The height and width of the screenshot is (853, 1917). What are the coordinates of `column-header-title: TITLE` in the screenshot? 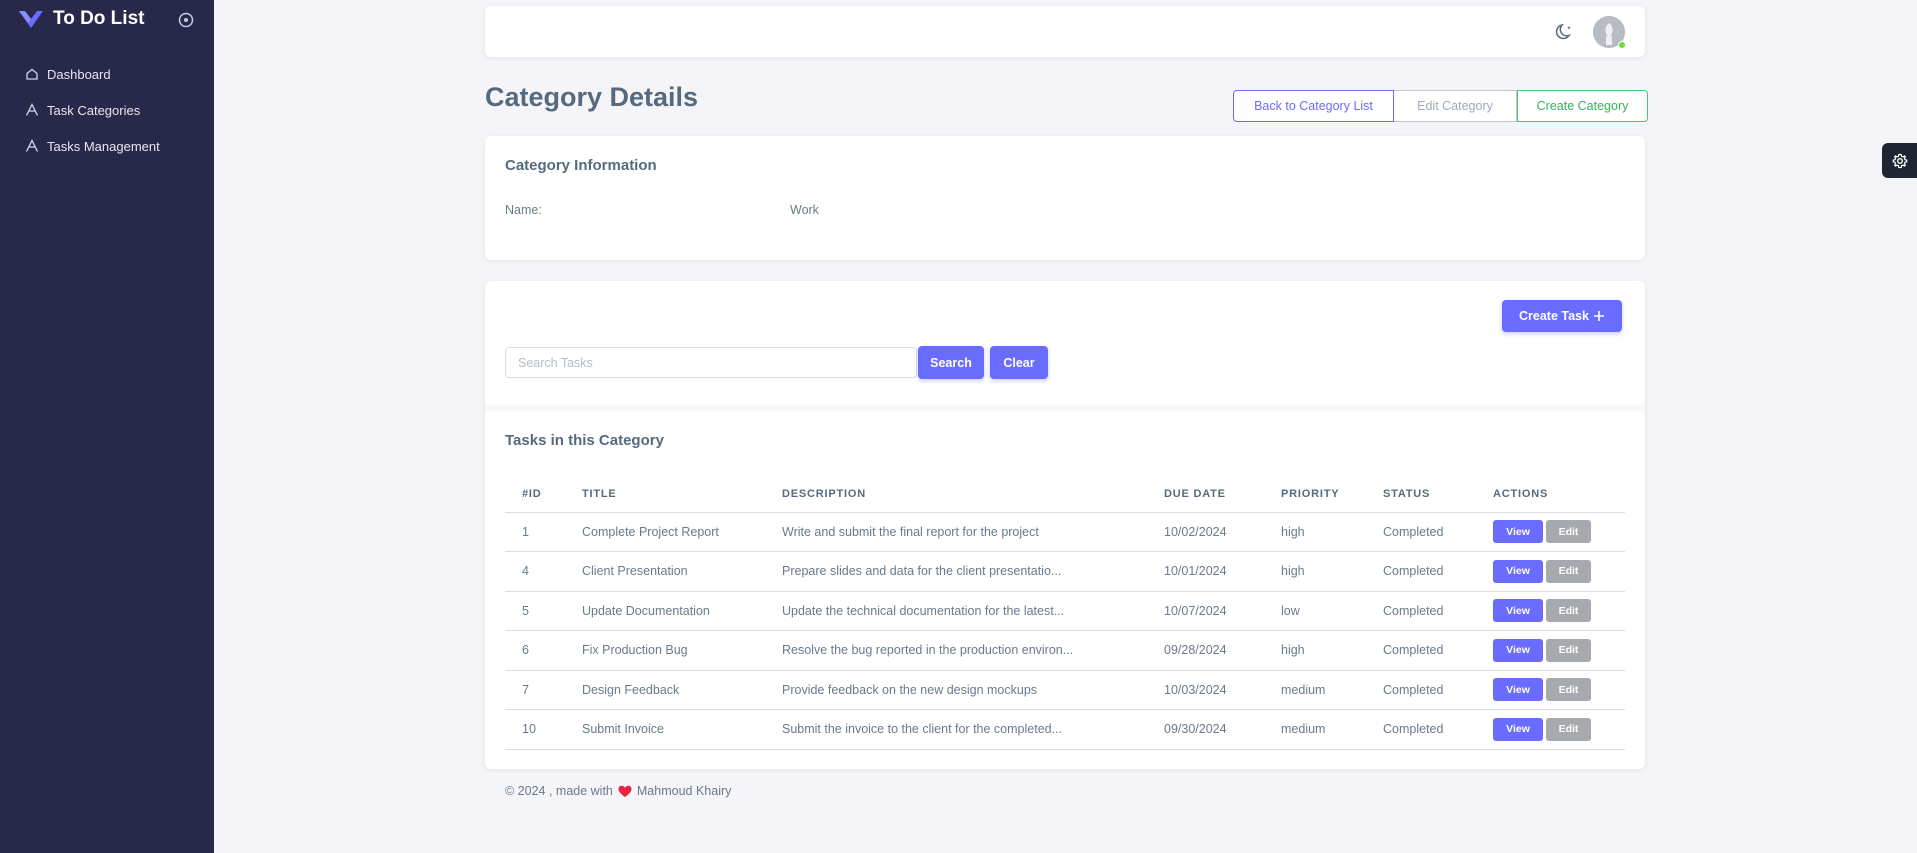 It's located at (665, 494).